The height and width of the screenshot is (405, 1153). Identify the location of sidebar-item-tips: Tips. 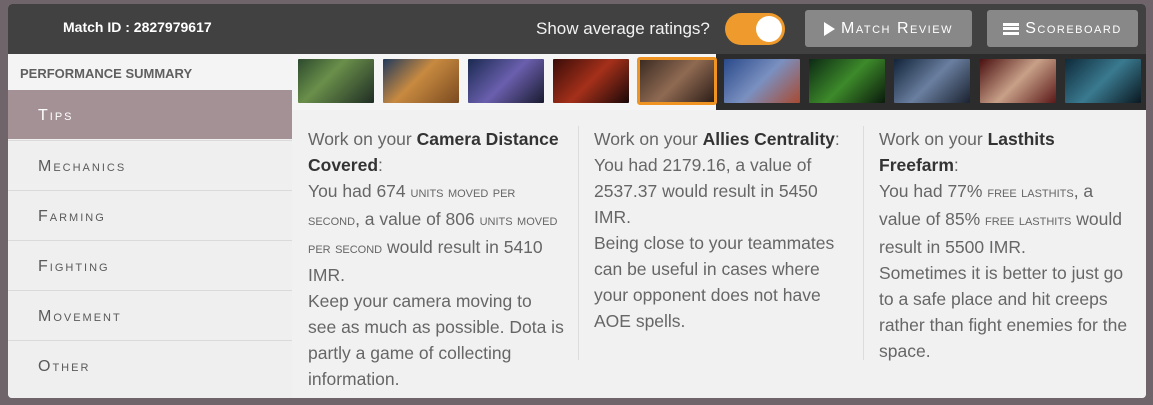
(150, 114).